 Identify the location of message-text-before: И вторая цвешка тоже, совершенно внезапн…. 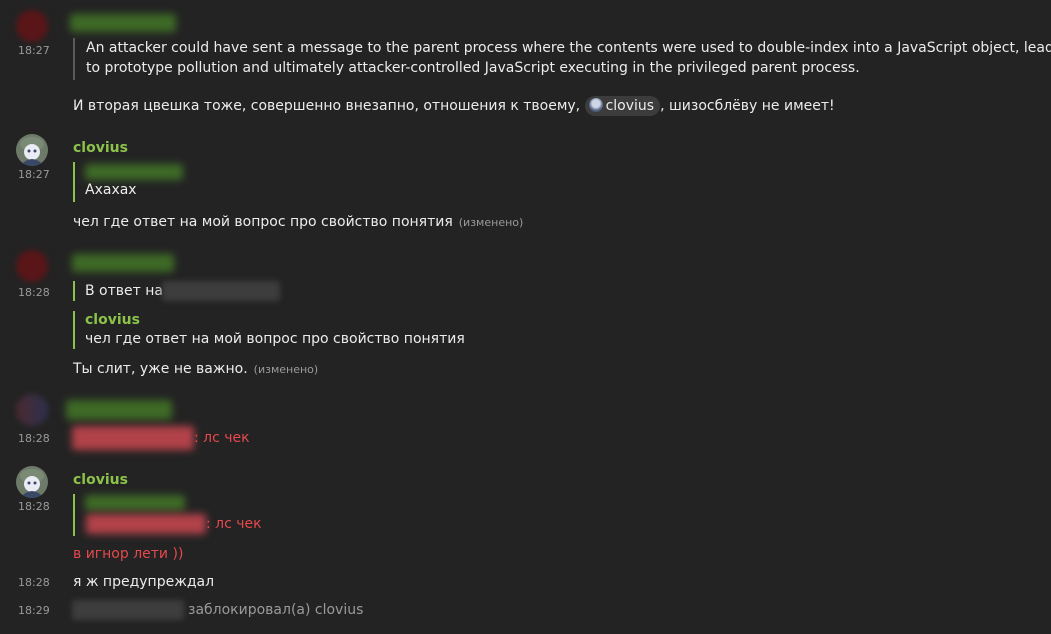
(327, 106).